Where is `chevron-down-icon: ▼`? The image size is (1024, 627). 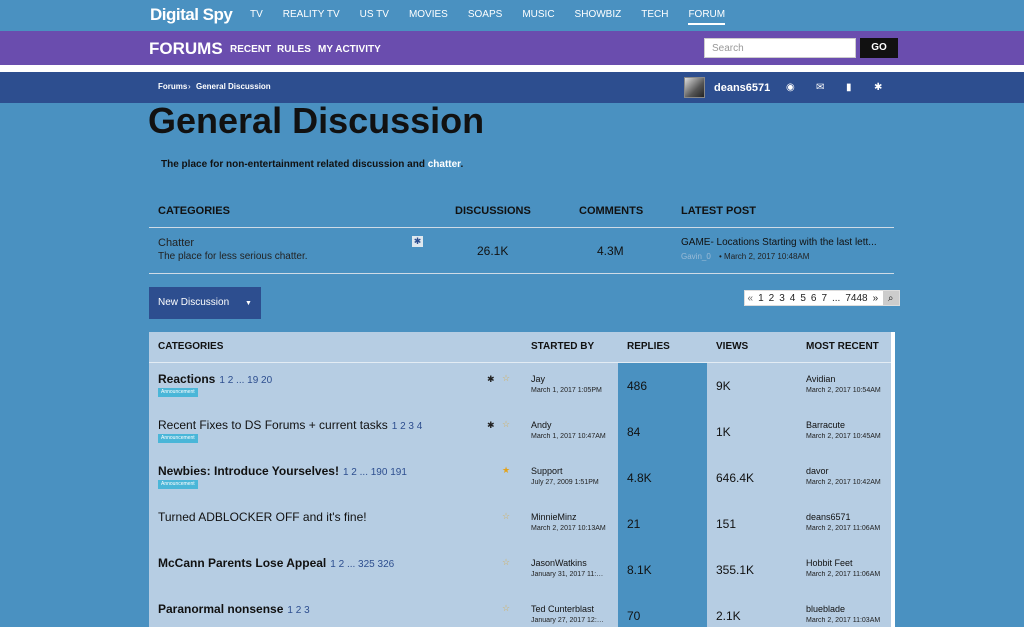
chevron-down-icon: ▼ is located at coordinates (248, 303).